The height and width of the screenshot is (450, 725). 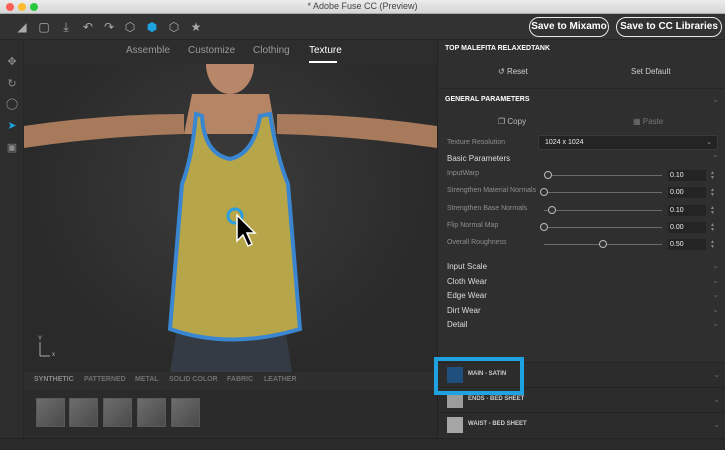 I want to click on selected-material-highlight, so click(x=479, y=376).